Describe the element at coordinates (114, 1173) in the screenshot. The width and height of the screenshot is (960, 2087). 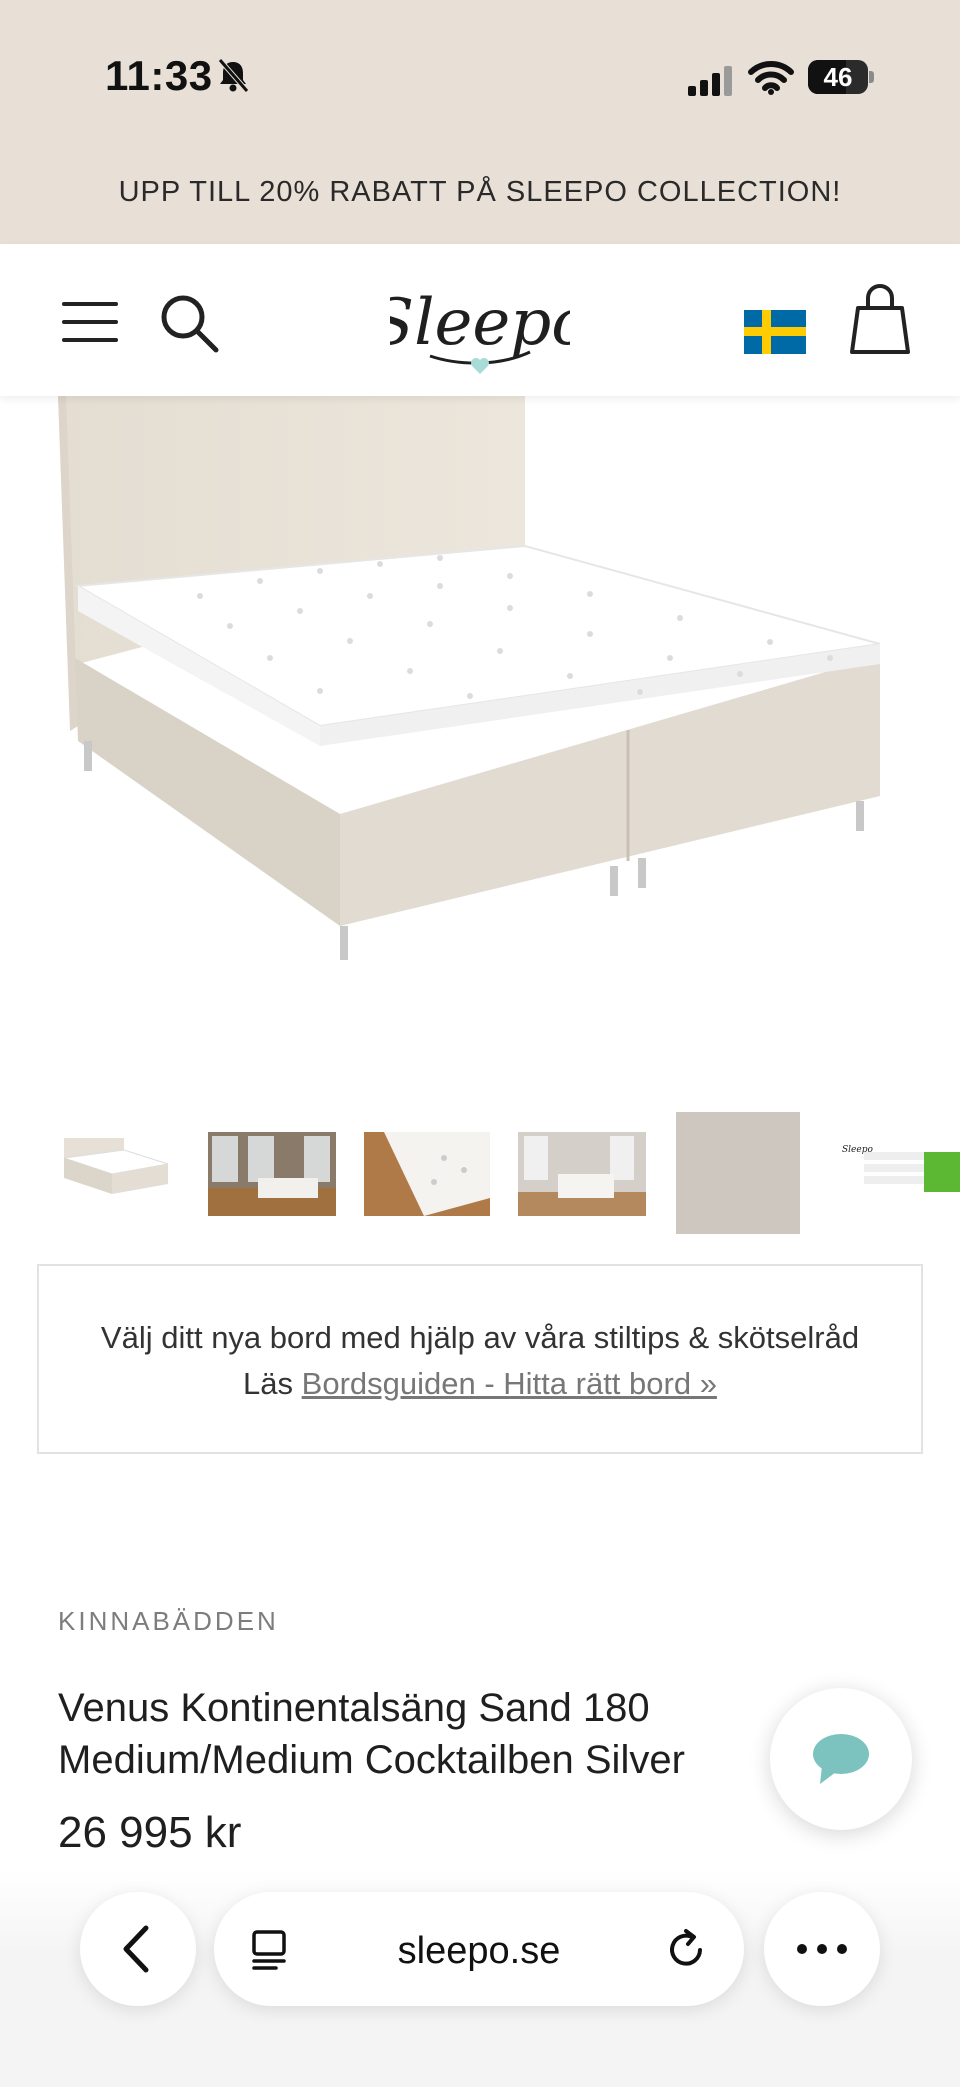
I see `thumbnail-bed` at that location.